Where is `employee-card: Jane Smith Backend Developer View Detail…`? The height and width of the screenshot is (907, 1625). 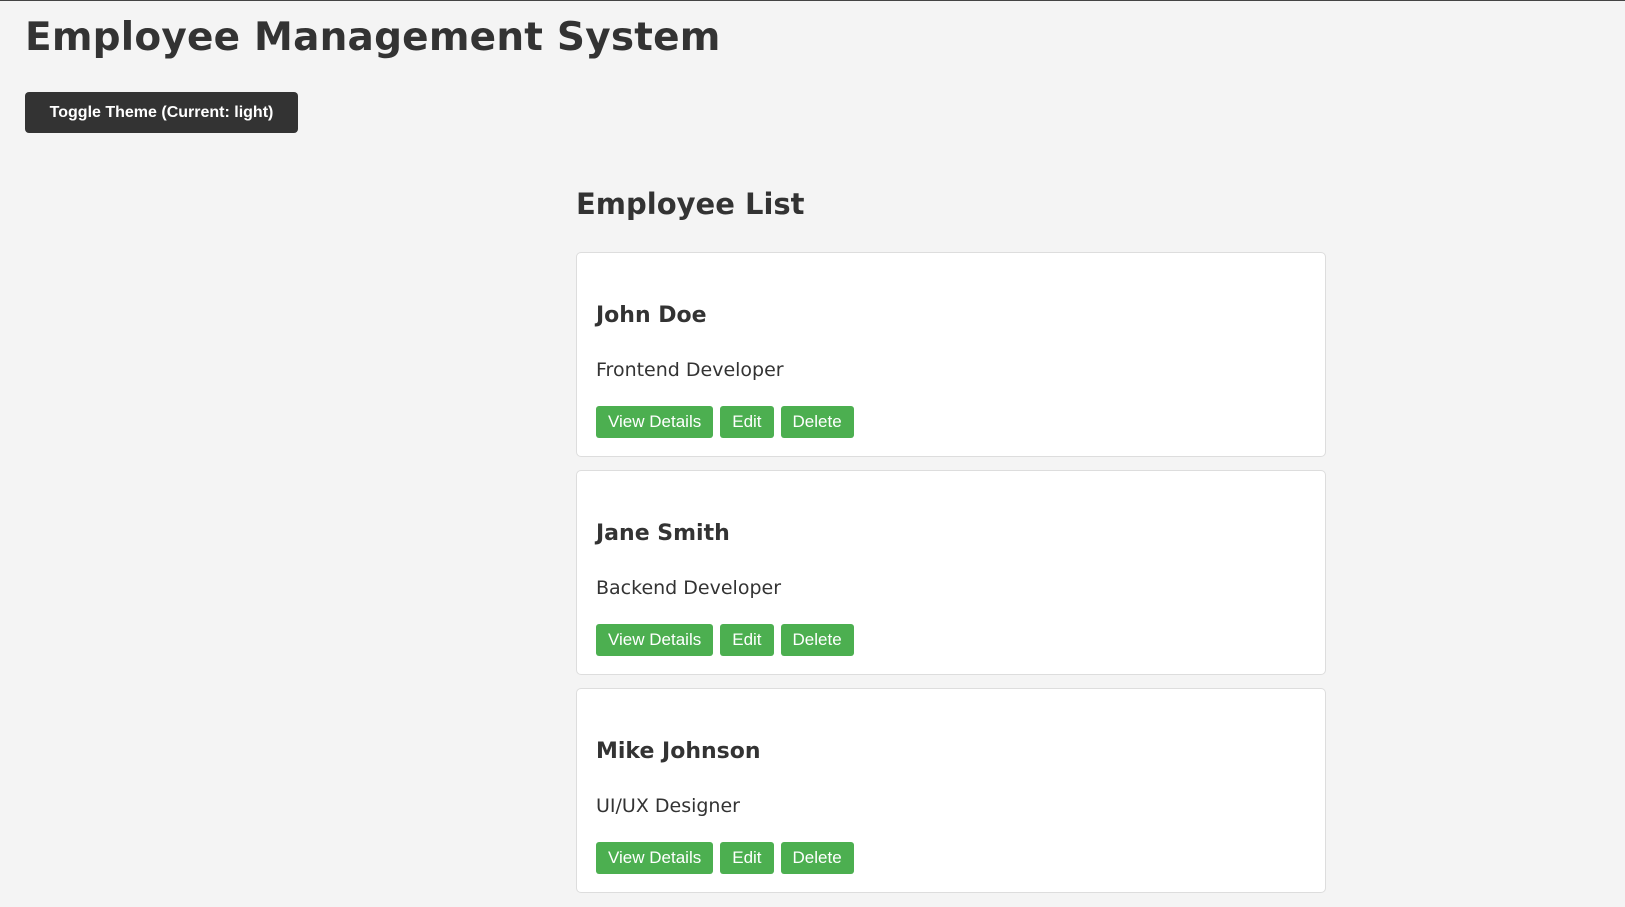
employee-card: Jane Smith Backend Developer View Detail… is located at coordinates (951, 572).